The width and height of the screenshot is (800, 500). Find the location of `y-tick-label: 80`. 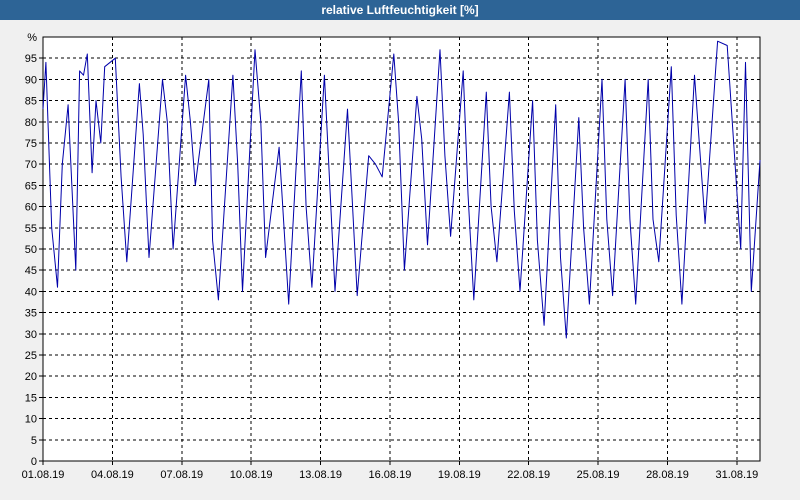

y-tick-label: 80 is located at coordinates (31, 123).